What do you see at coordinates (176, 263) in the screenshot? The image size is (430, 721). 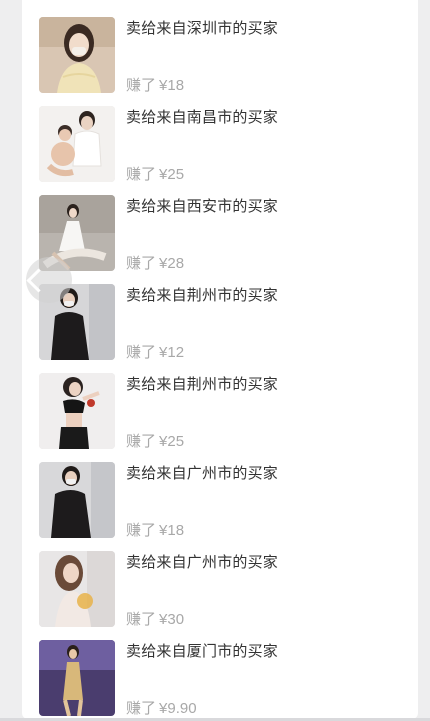 I see `earn-amount: 28` at bounding box center [176, 263].